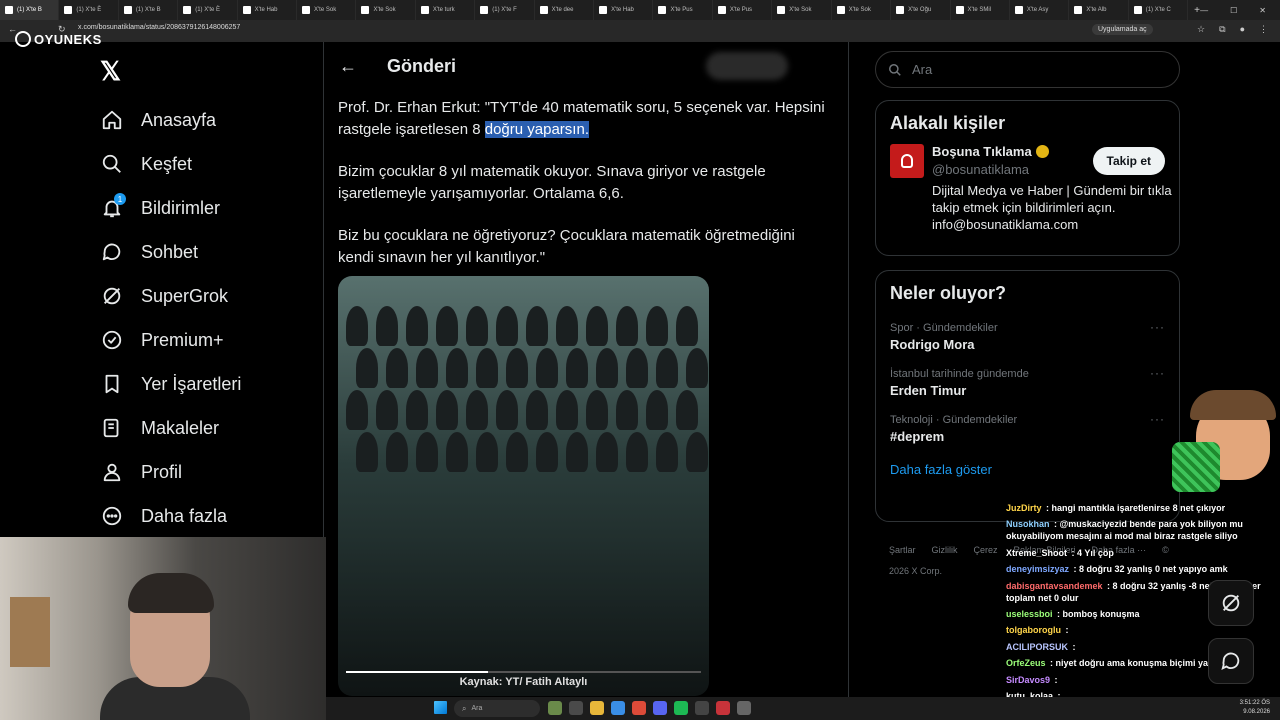 This screenshot has height=720, width=1280. I want to click on obs-icon, so click(702, 708).